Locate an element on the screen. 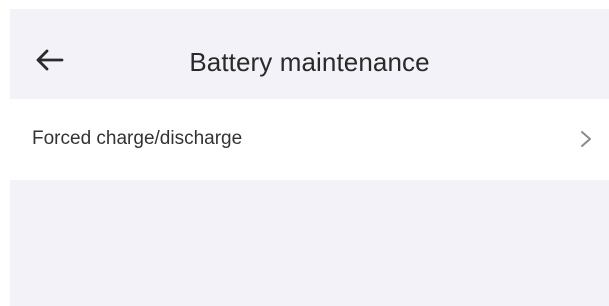  chevron-right-icon is located at coordinates (586, 139).